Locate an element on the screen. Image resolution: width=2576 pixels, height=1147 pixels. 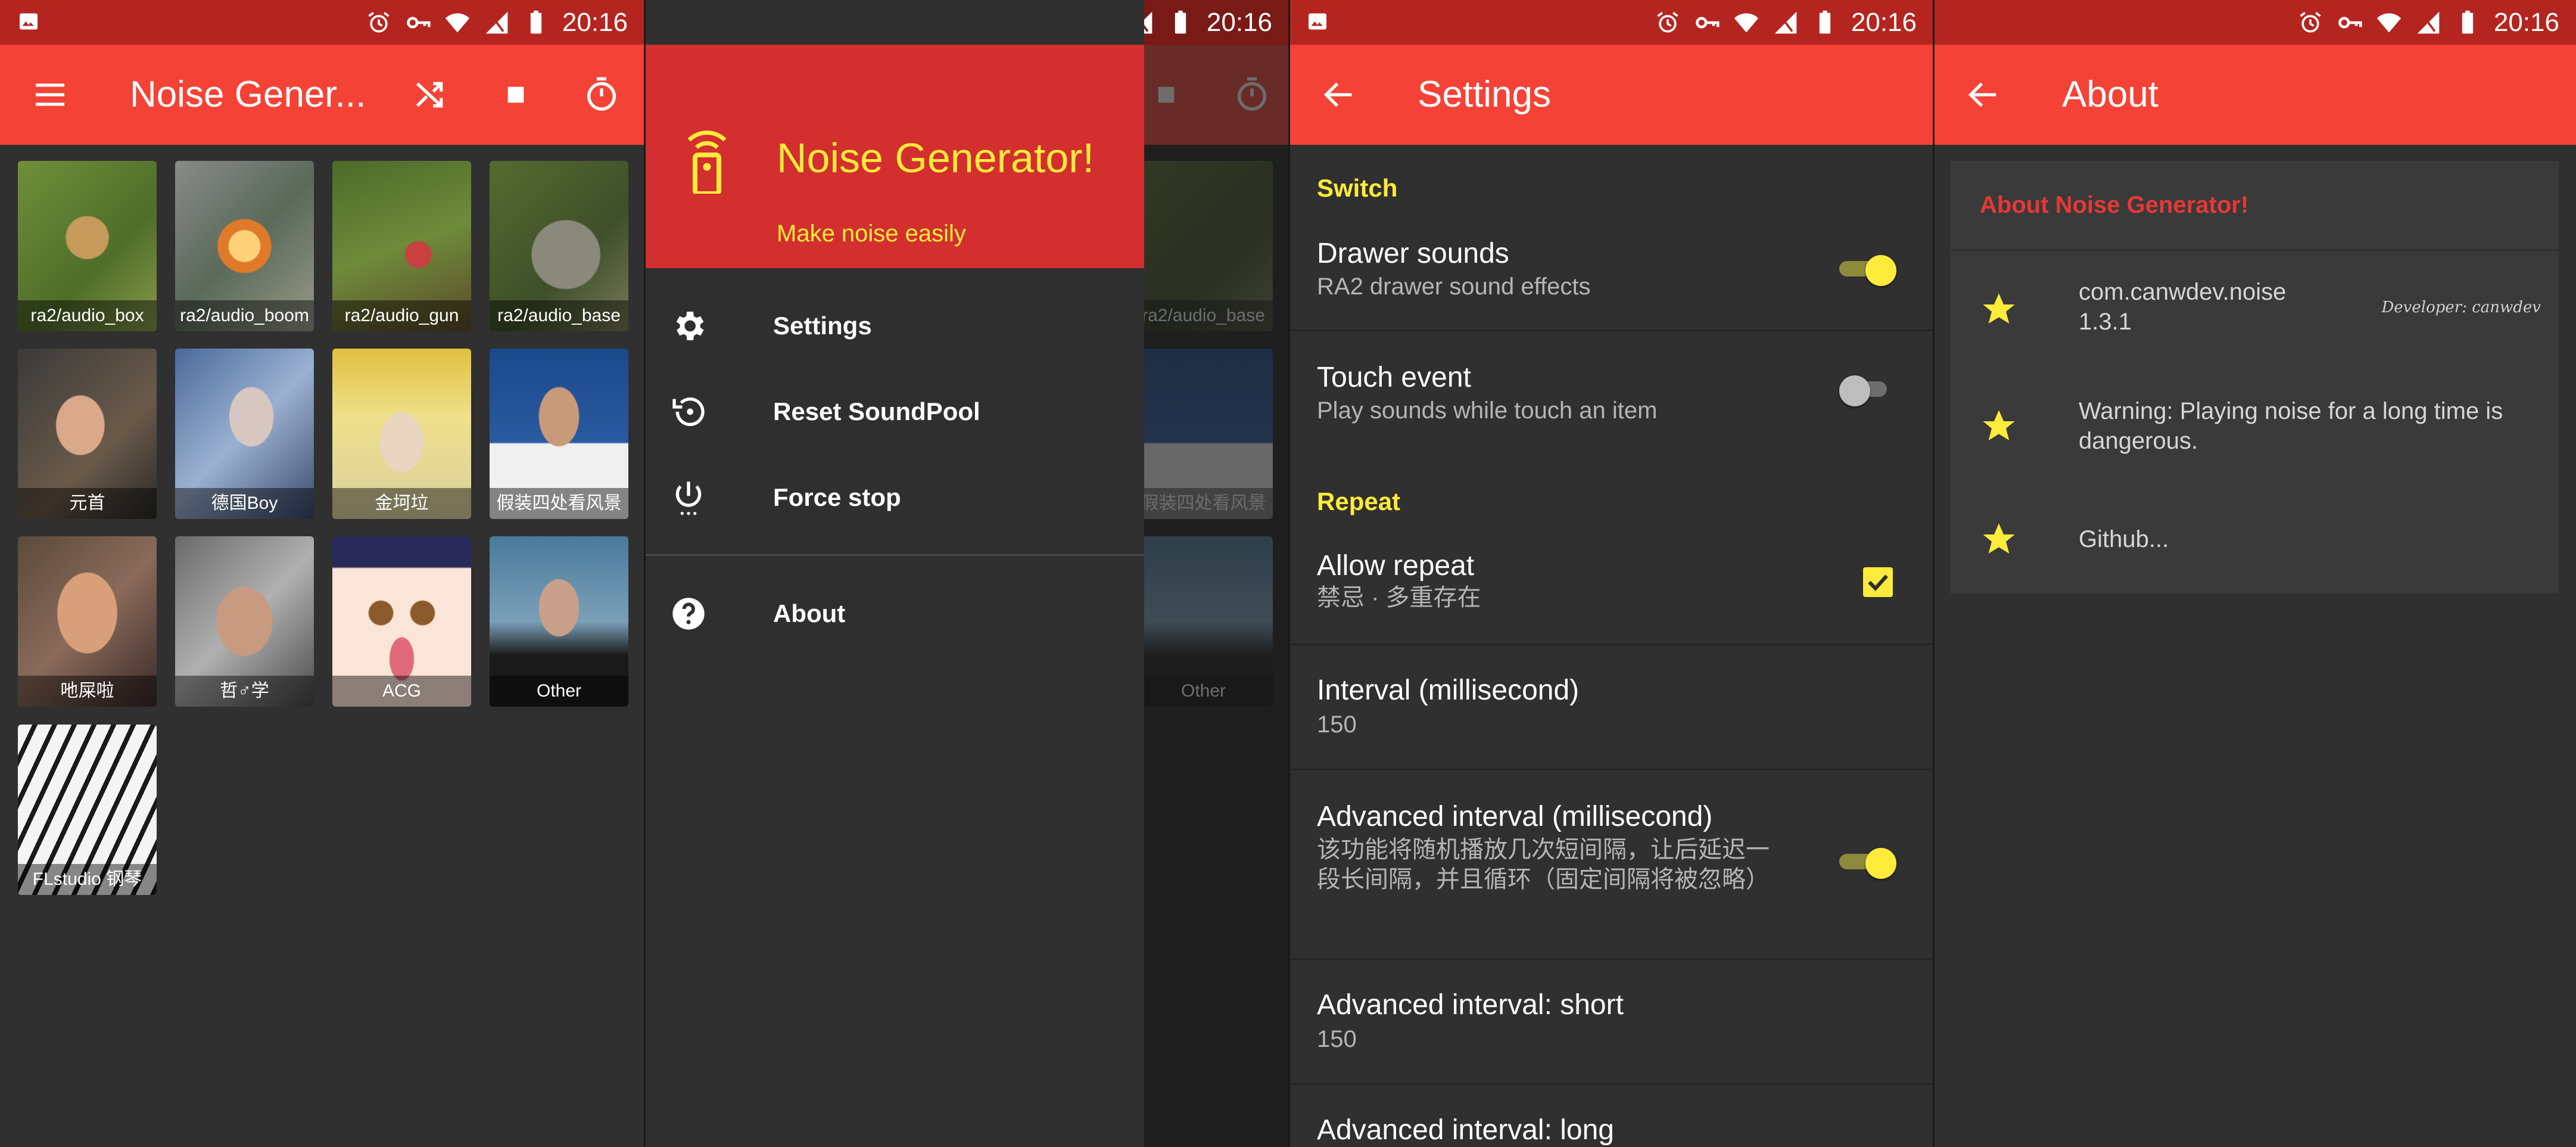
pref-title: Interval (millisecond) is located at coordinates (1448, 690).